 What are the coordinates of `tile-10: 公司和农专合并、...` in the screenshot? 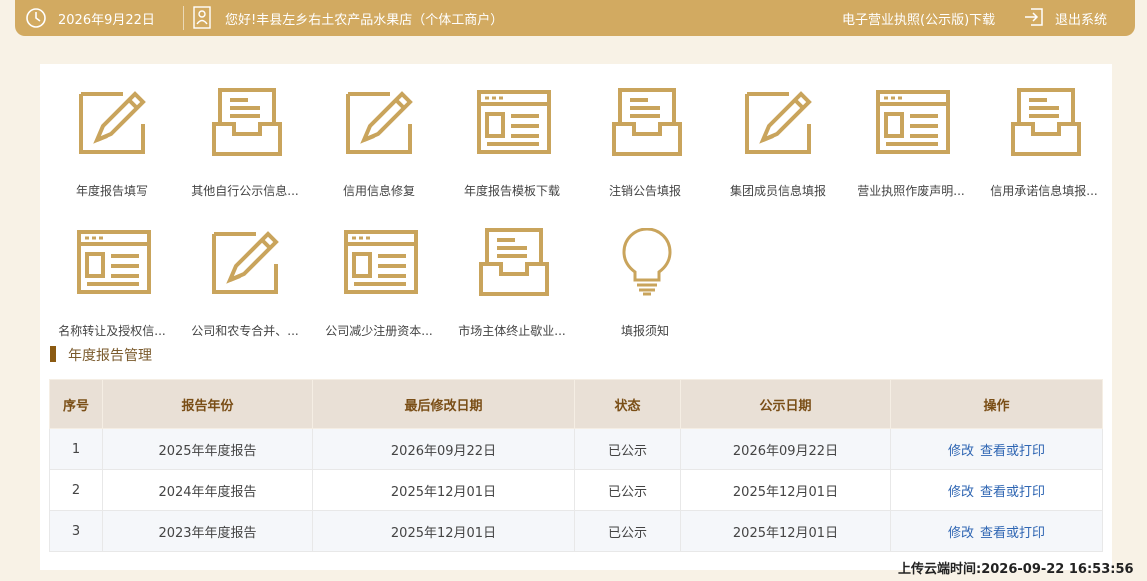 It's located at (245, 283).